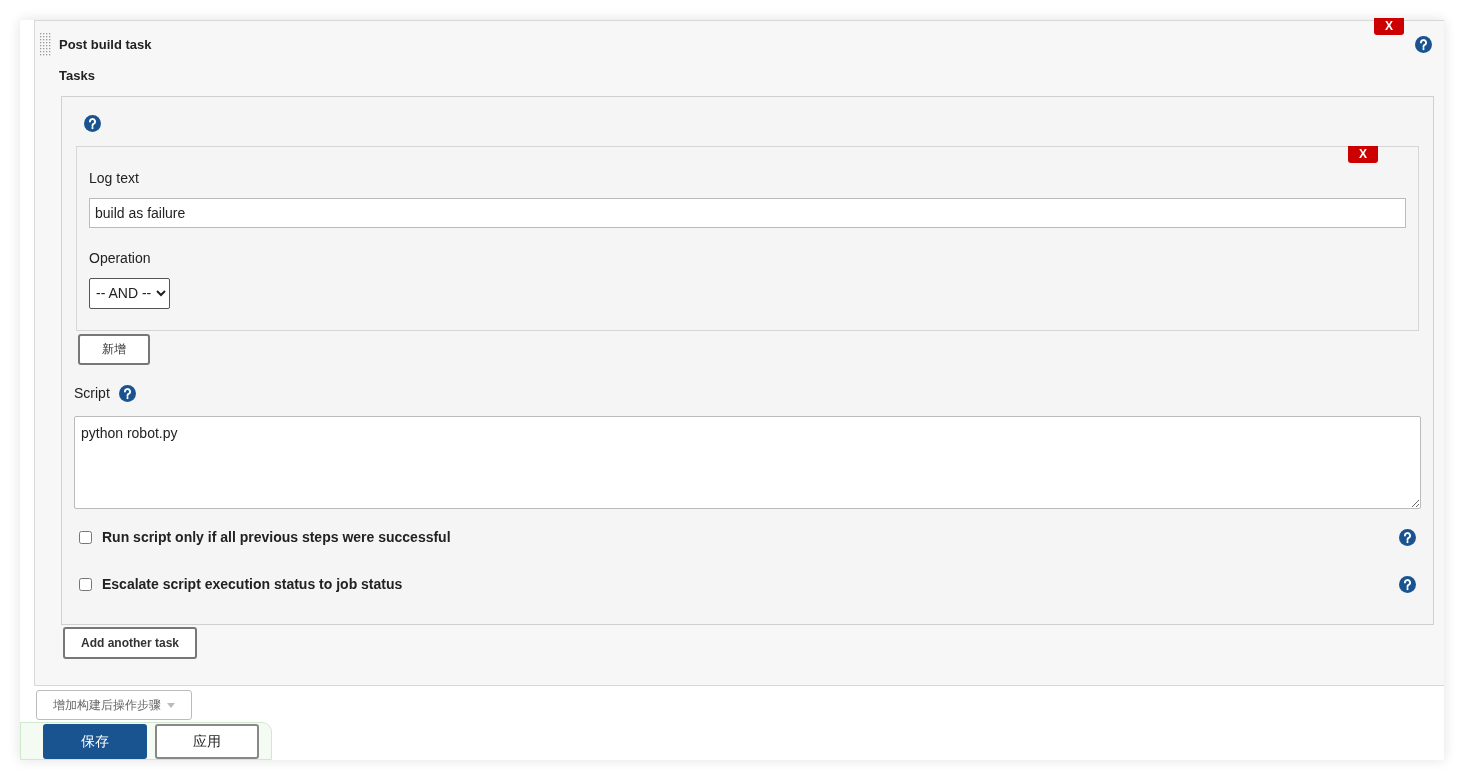 The image size is (1465, 780). I want to click on log-text-field: build as failure, so click(747, 212).